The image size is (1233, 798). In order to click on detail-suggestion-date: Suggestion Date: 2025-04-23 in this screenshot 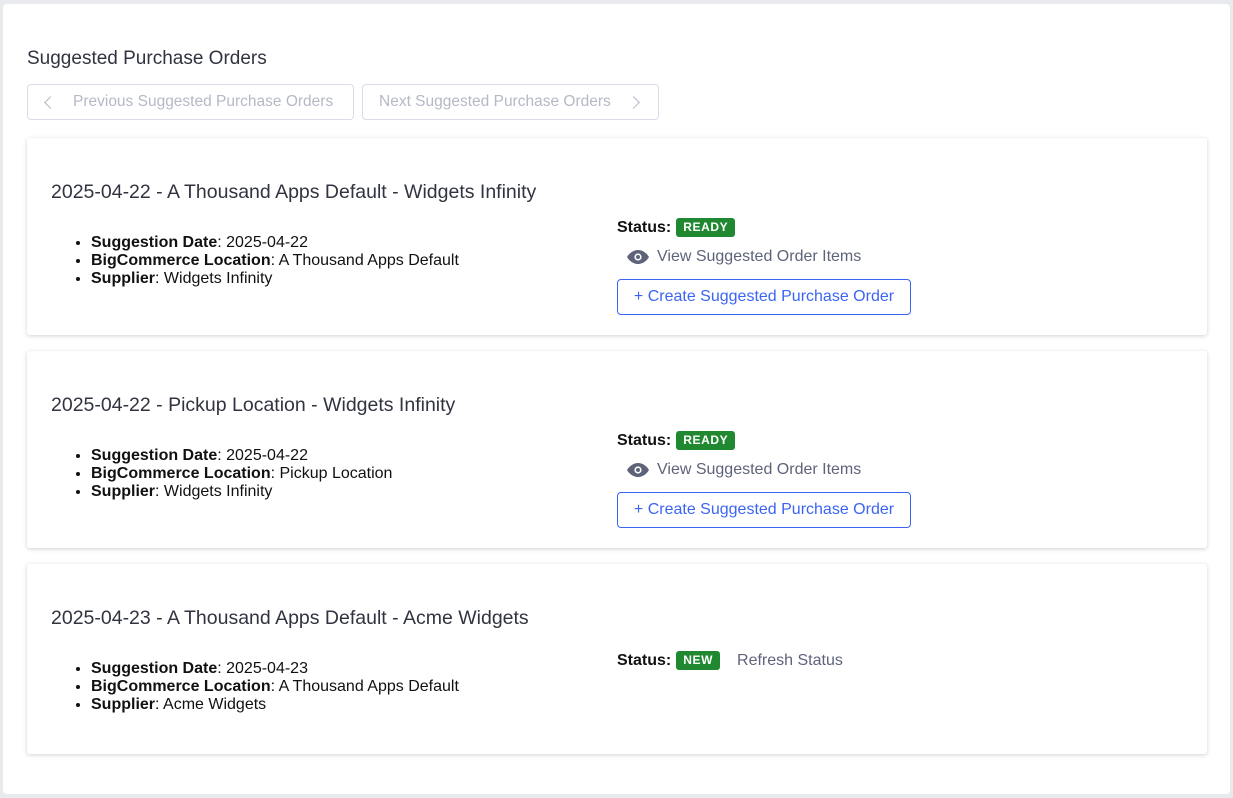, I will do `click(275, 669)`.